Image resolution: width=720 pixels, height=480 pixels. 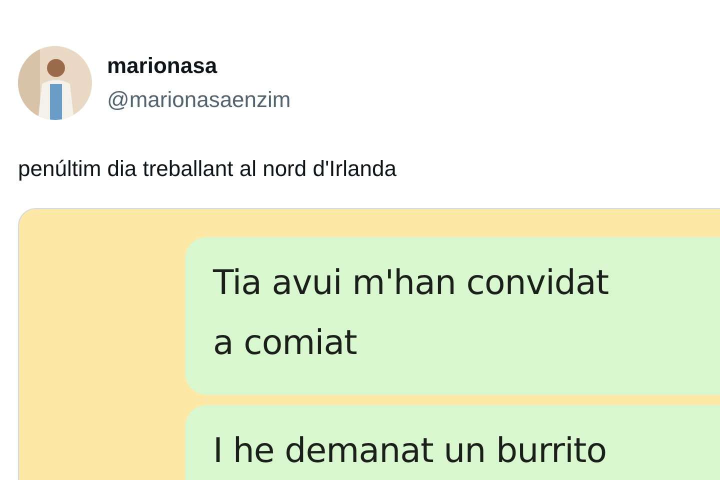 I want to click on author-name: marionasa, so click(x=162, y=66).